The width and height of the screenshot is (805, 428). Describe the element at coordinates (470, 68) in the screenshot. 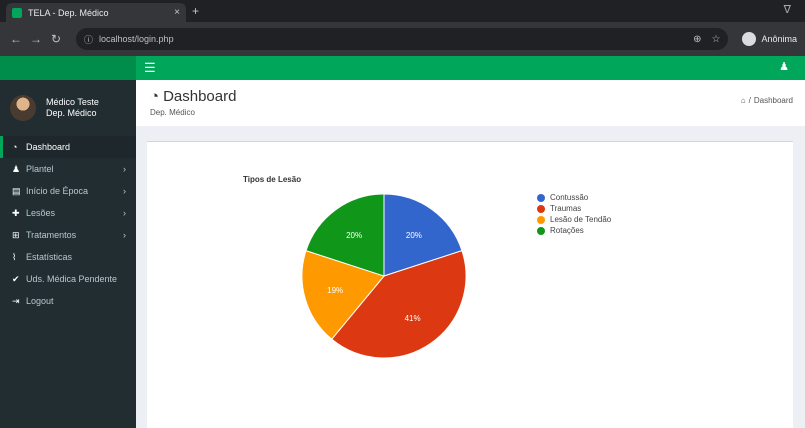

I see `top-navbar: ☰ ♟` at that location.